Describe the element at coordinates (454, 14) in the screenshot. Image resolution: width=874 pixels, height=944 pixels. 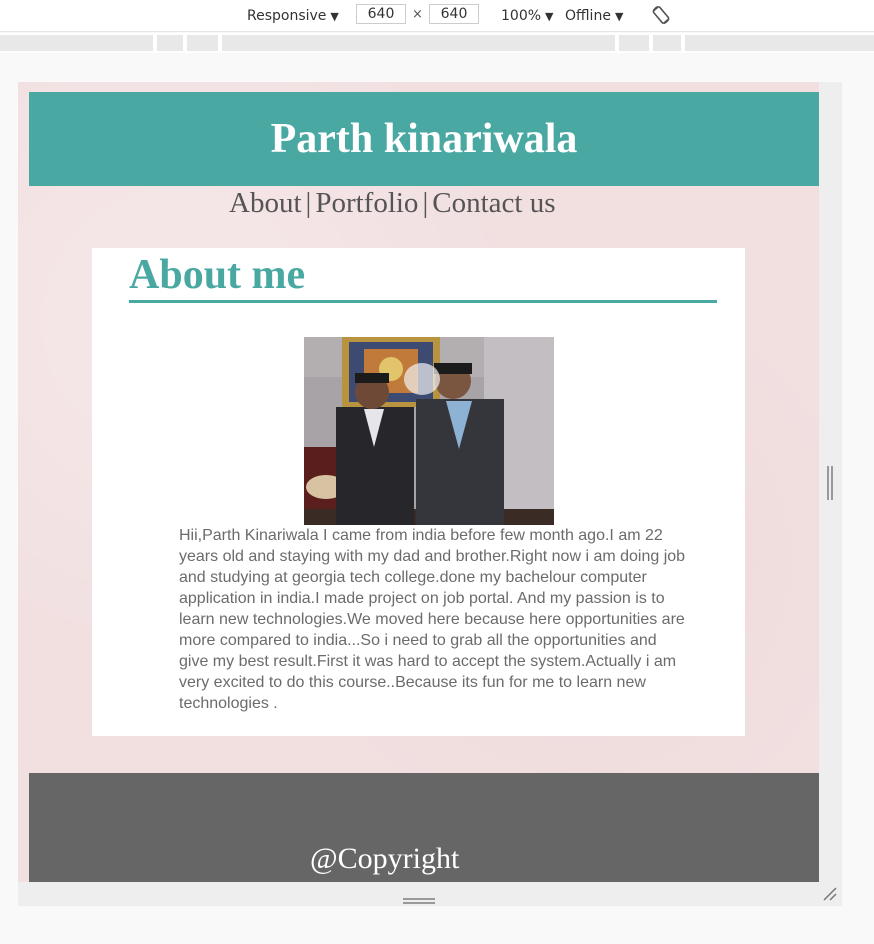
I see `viewport-height-input` at that location.